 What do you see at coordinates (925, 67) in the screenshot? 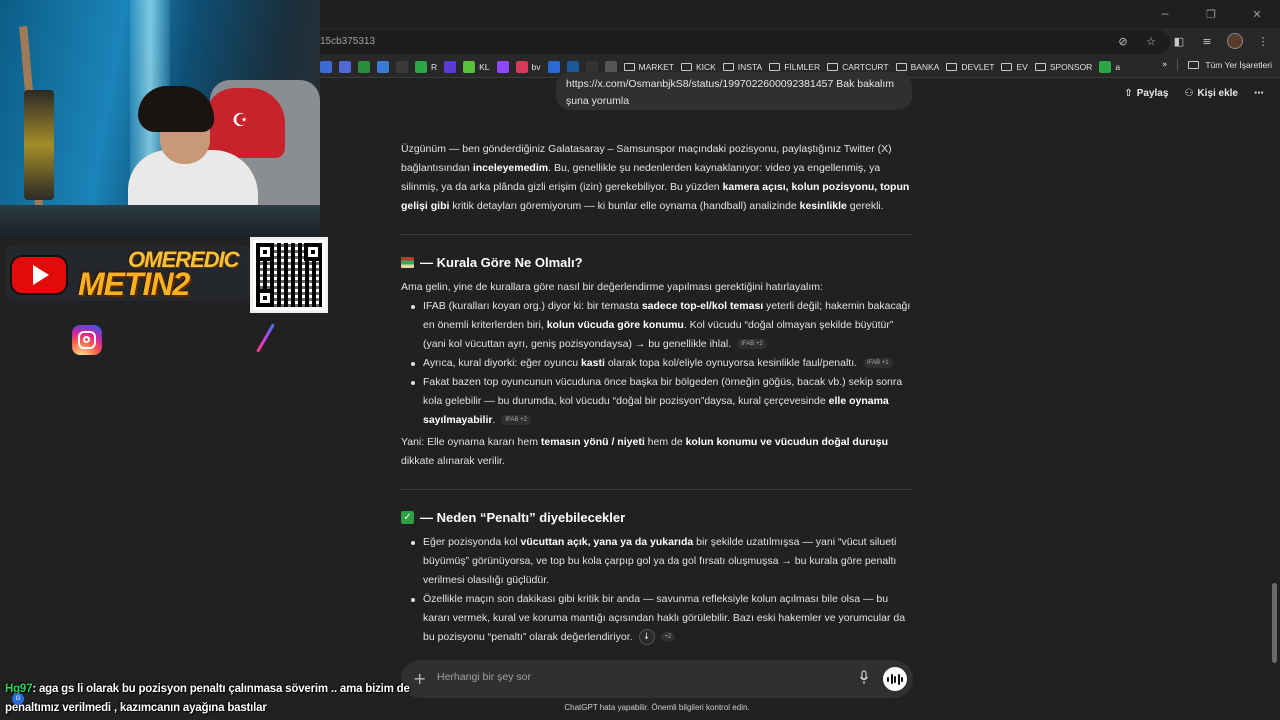
I see `bookmark-folder-label: BANKA` at bounding box center [925, 67].